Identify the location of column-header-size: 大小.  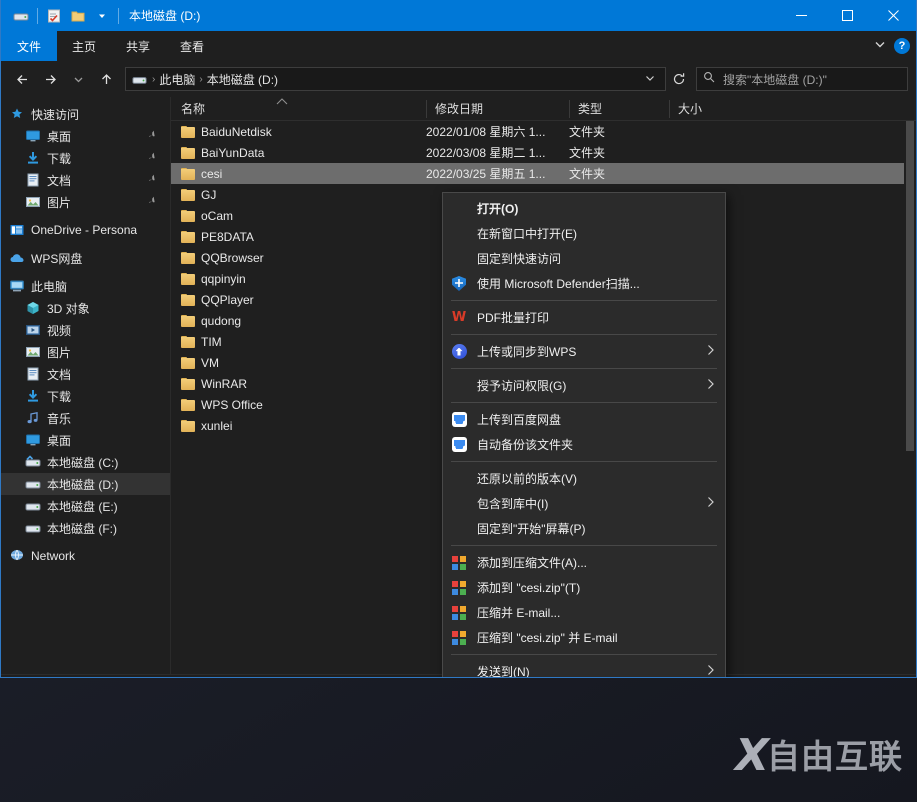
(709, 108).